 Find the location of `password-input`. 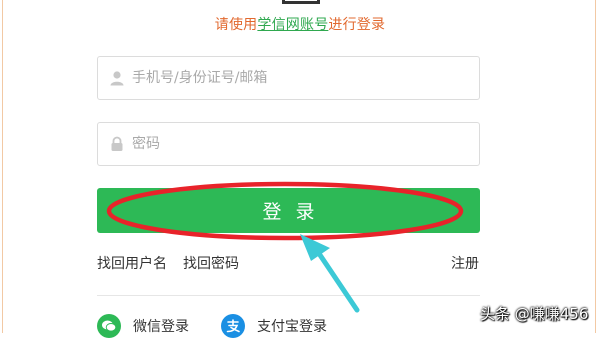

password-input is located at coordinates (304, 144).